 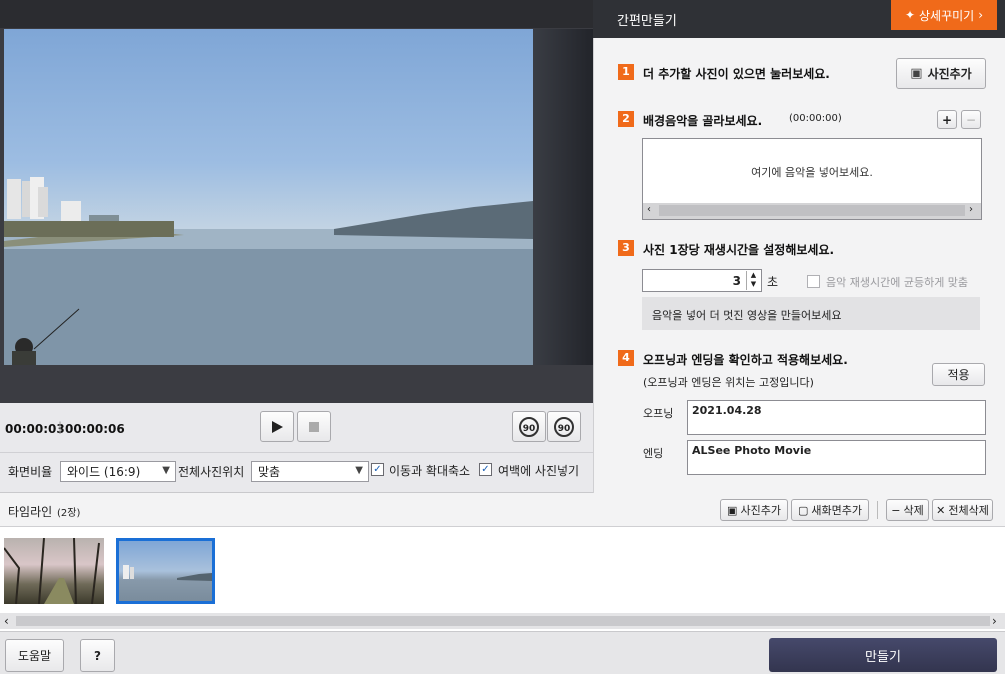 I want to click on aspect-select: 와이드 (16:9) ▼, so click(x=118, y=471).